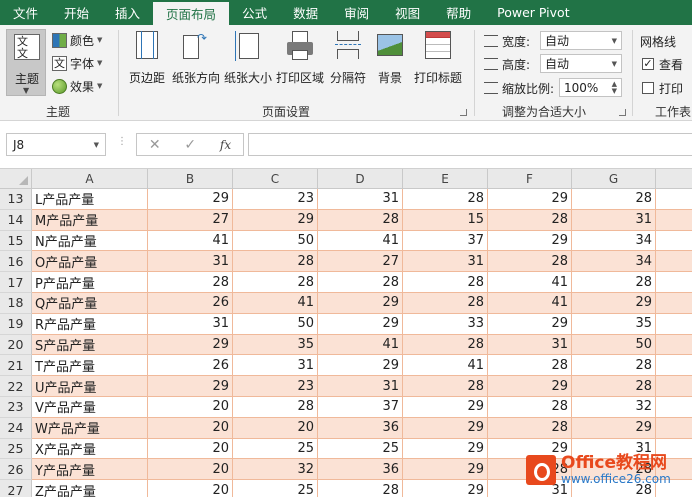 Image resolution: width=692 pixels, height=497 pixels. I want to click on column-header-g: G, so click(614, 179).